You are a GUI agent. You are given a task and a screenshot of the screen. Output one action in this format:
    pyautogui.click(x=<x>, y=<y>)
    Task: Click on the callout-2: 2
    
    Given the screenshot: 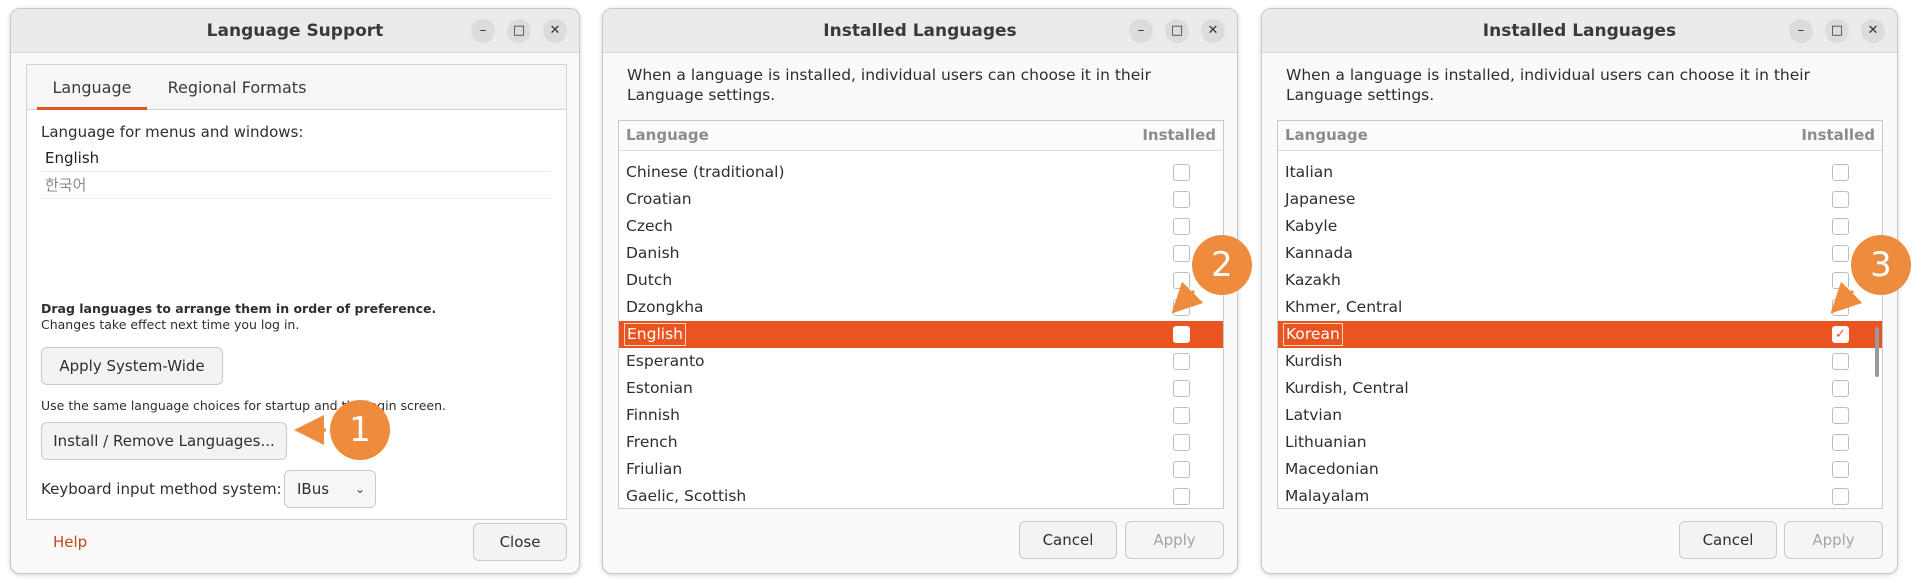 What is the action you would take?
    pyautogui.click(x=1222, y=265)
    